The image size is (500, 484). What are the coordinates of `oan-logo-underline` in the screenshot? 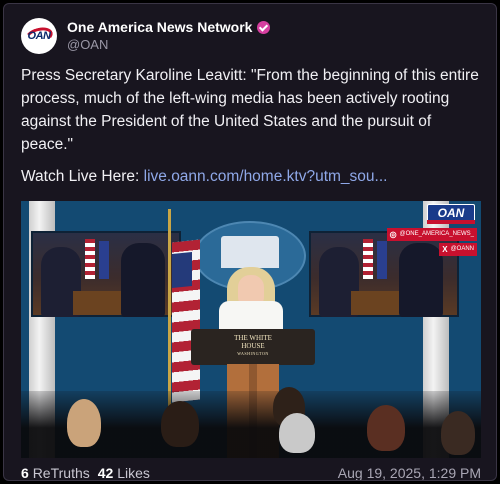 It's located at (451, 222).